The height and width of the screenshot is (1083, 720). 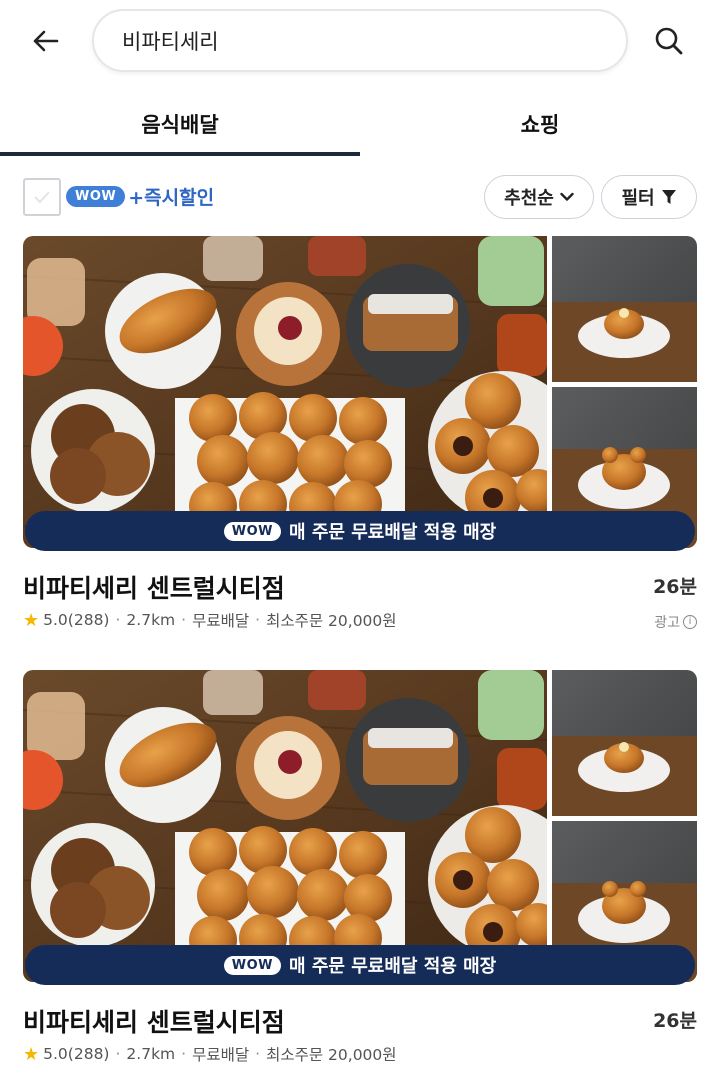 What do you see at coordinates (352, 40) in the screenshot?
I see `search-input` at bounding box center [352, 40].